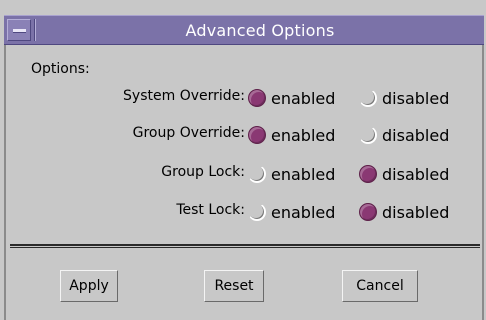  Describe the element at coordinates (380, 286) in the screenshot. I see `cancel-button: Cancel` at that location.